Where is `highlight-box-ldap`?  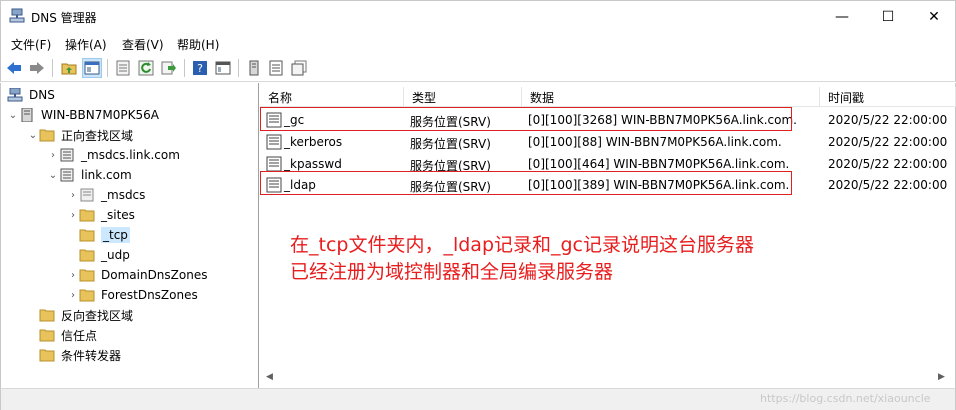 highlight-box-ldap is located at coordinates (526, 183).